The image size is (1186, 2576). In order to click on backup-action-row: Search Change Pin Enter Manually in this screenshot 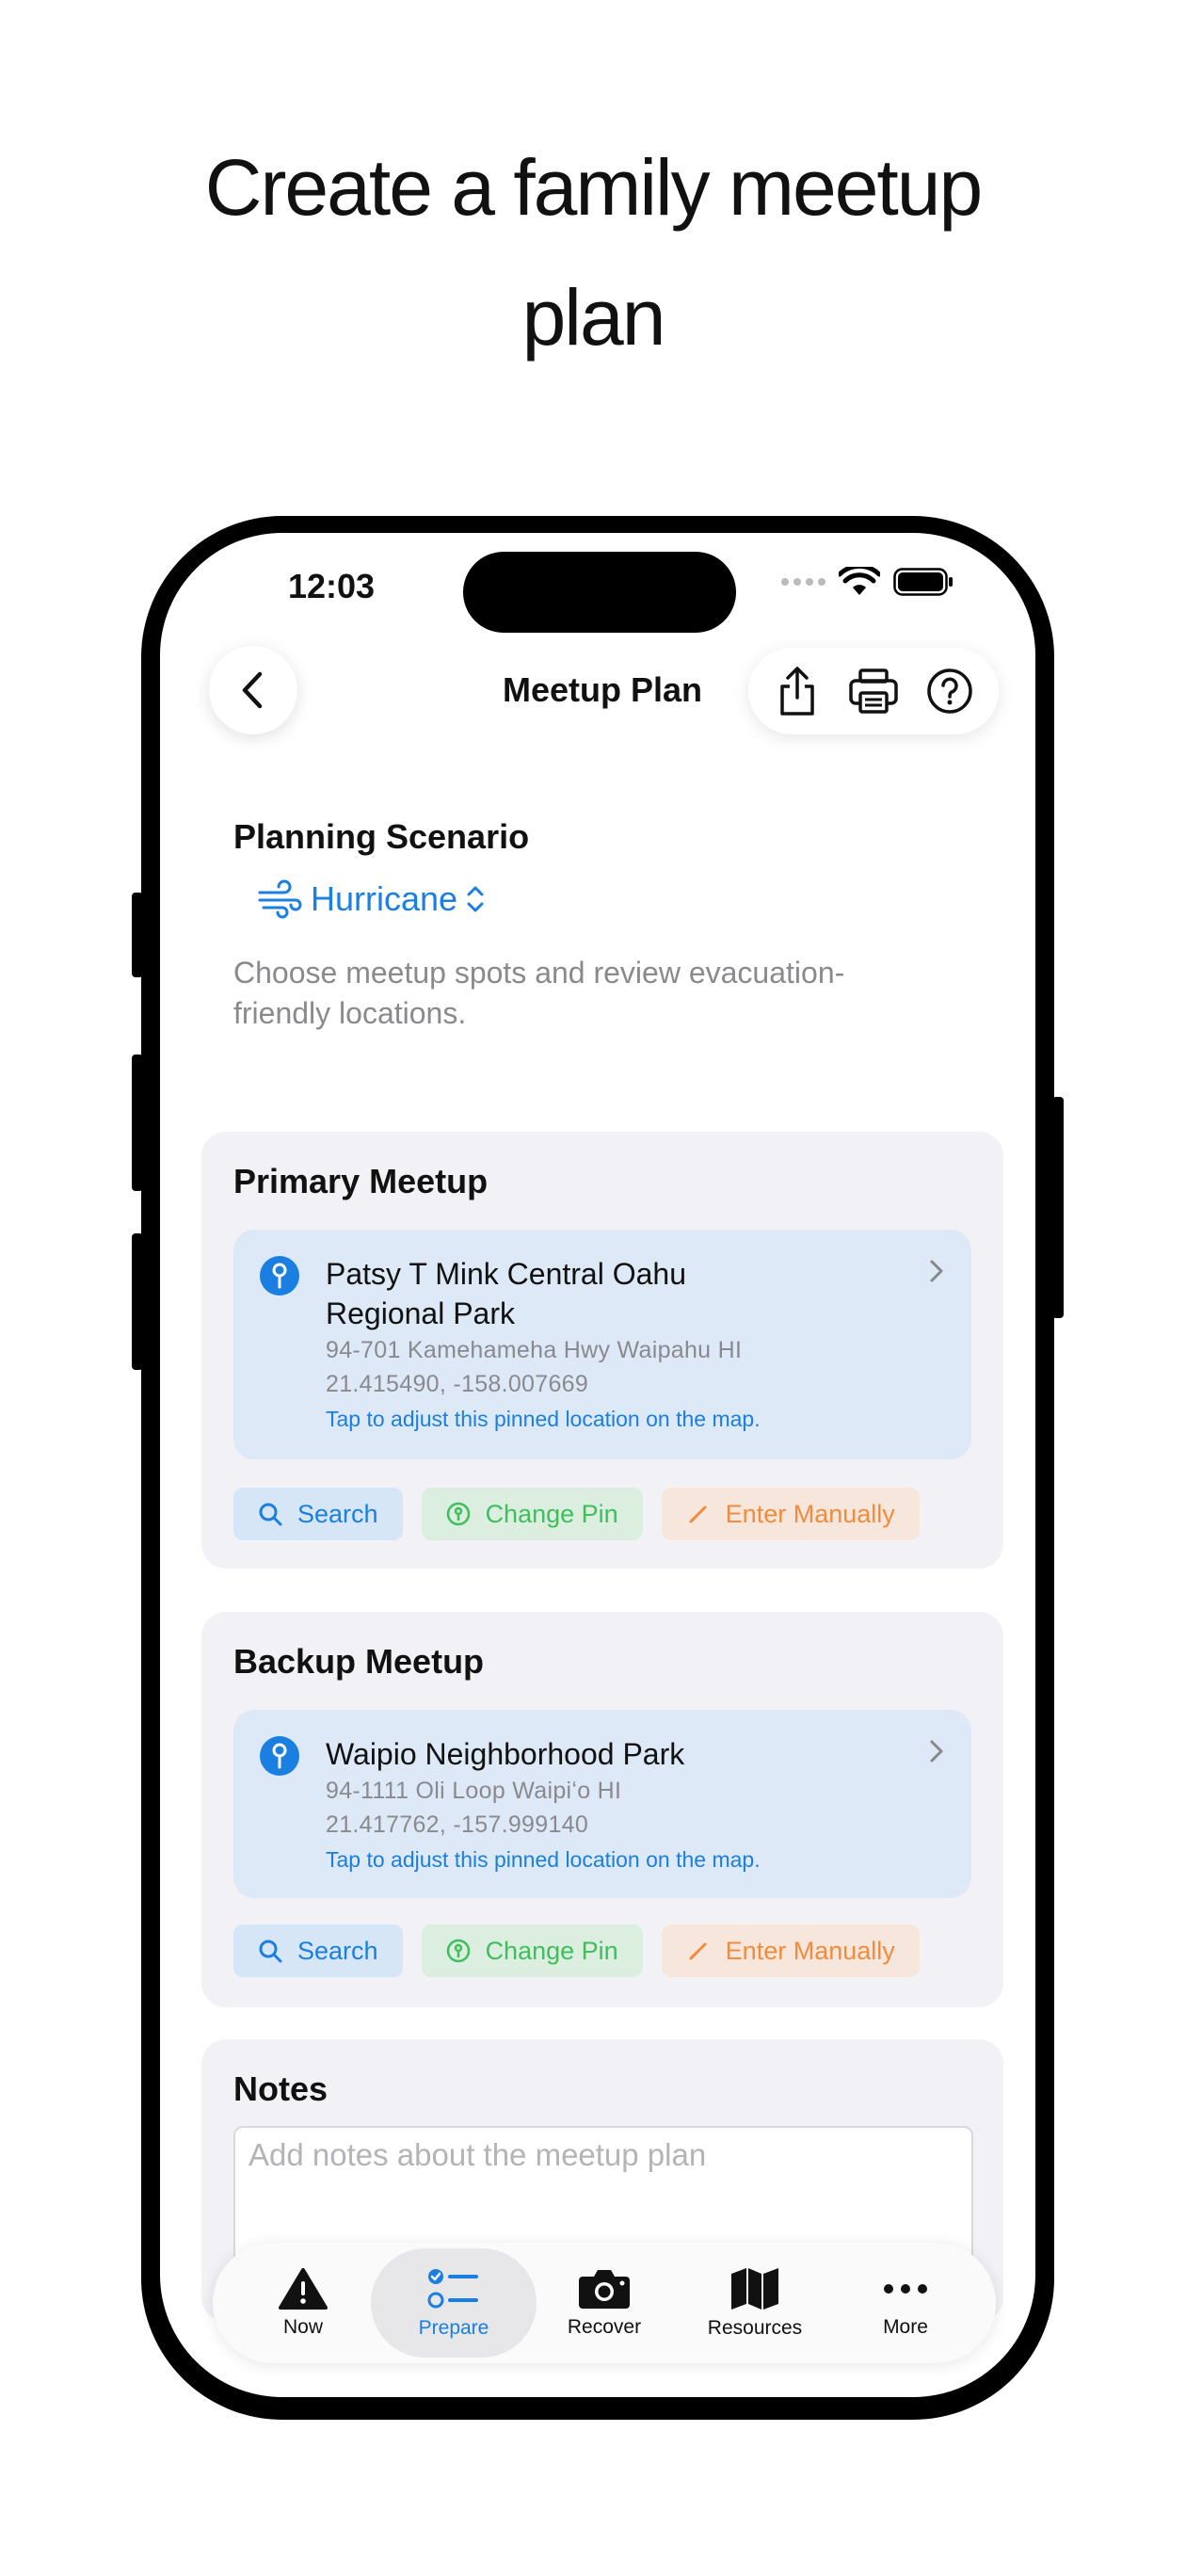, I will do `click(576, 1950)`.